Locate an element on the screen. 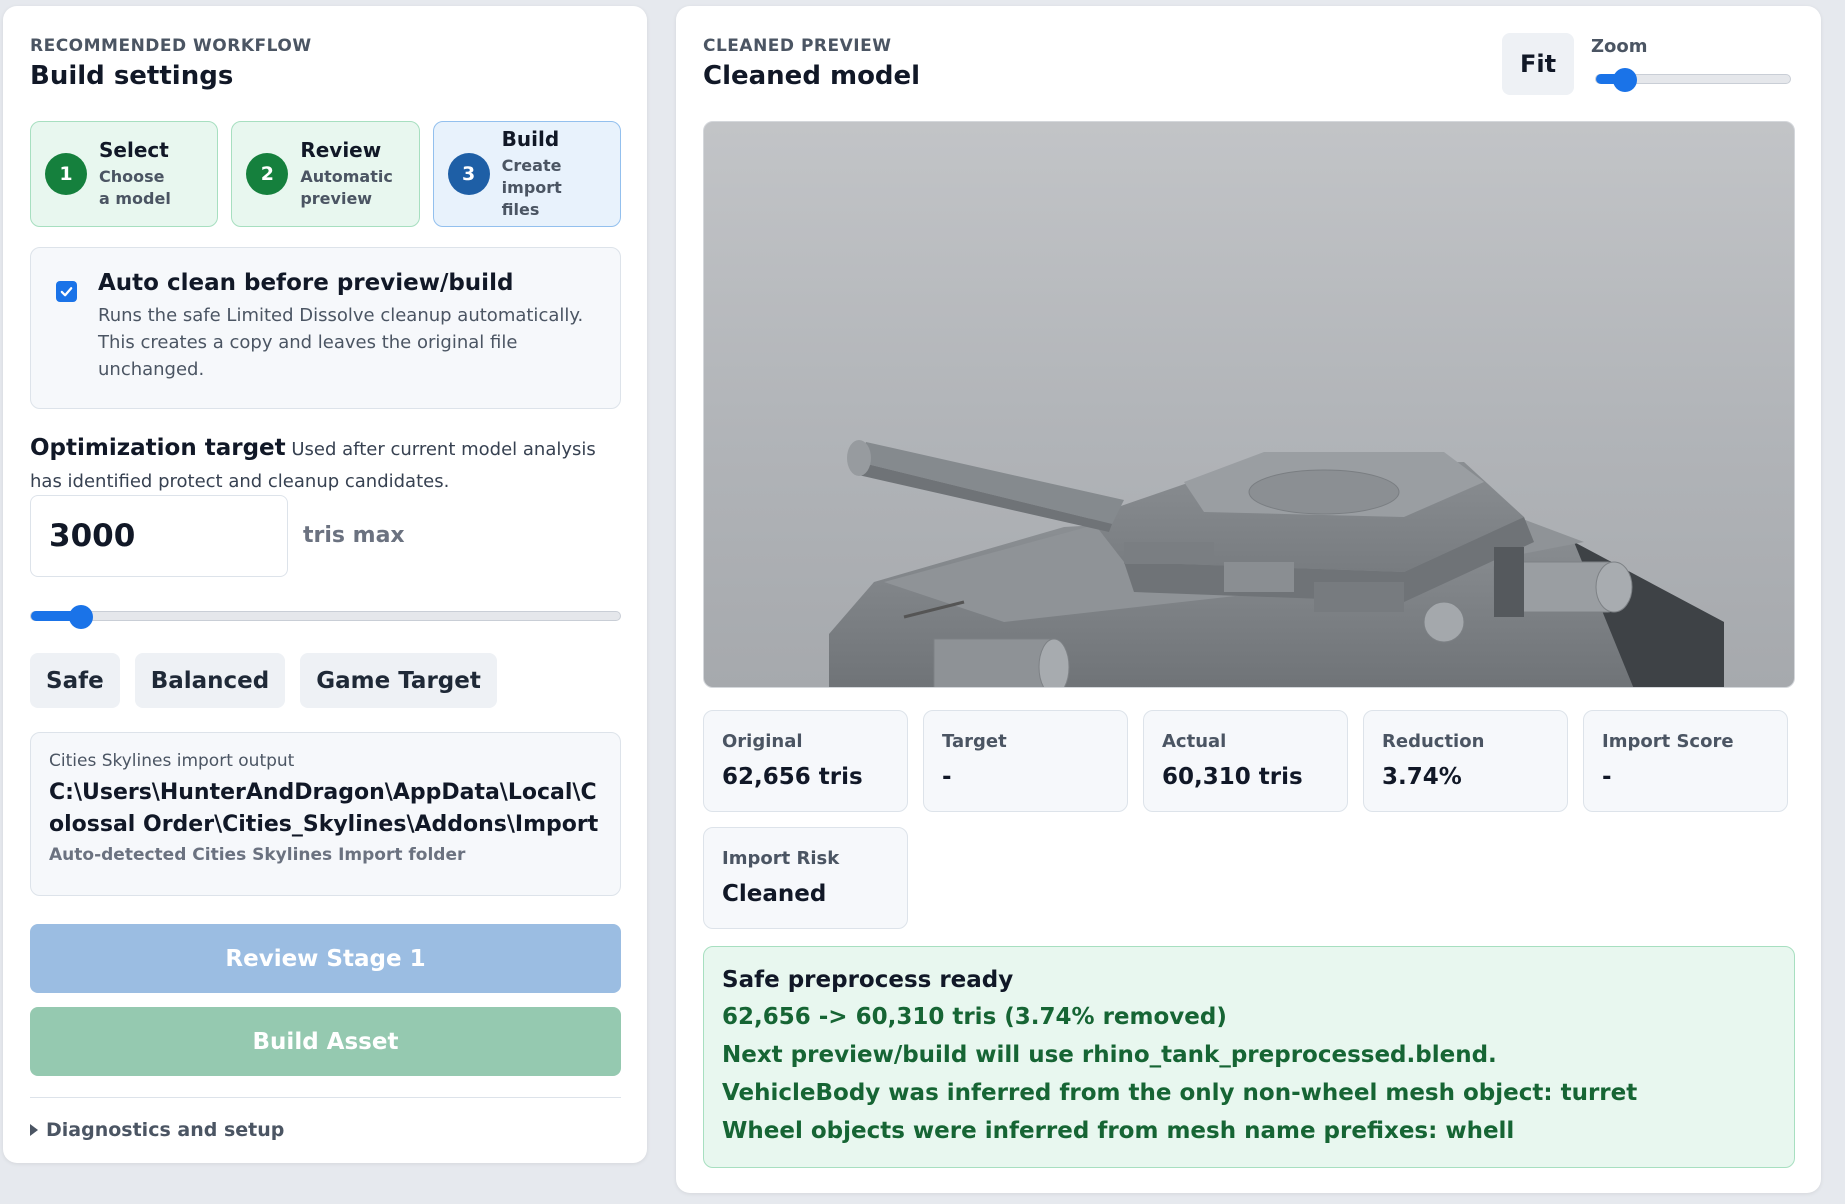 The image size is (1845, 1204). stat-label: Import Risk is located at coordinates (781, 858).